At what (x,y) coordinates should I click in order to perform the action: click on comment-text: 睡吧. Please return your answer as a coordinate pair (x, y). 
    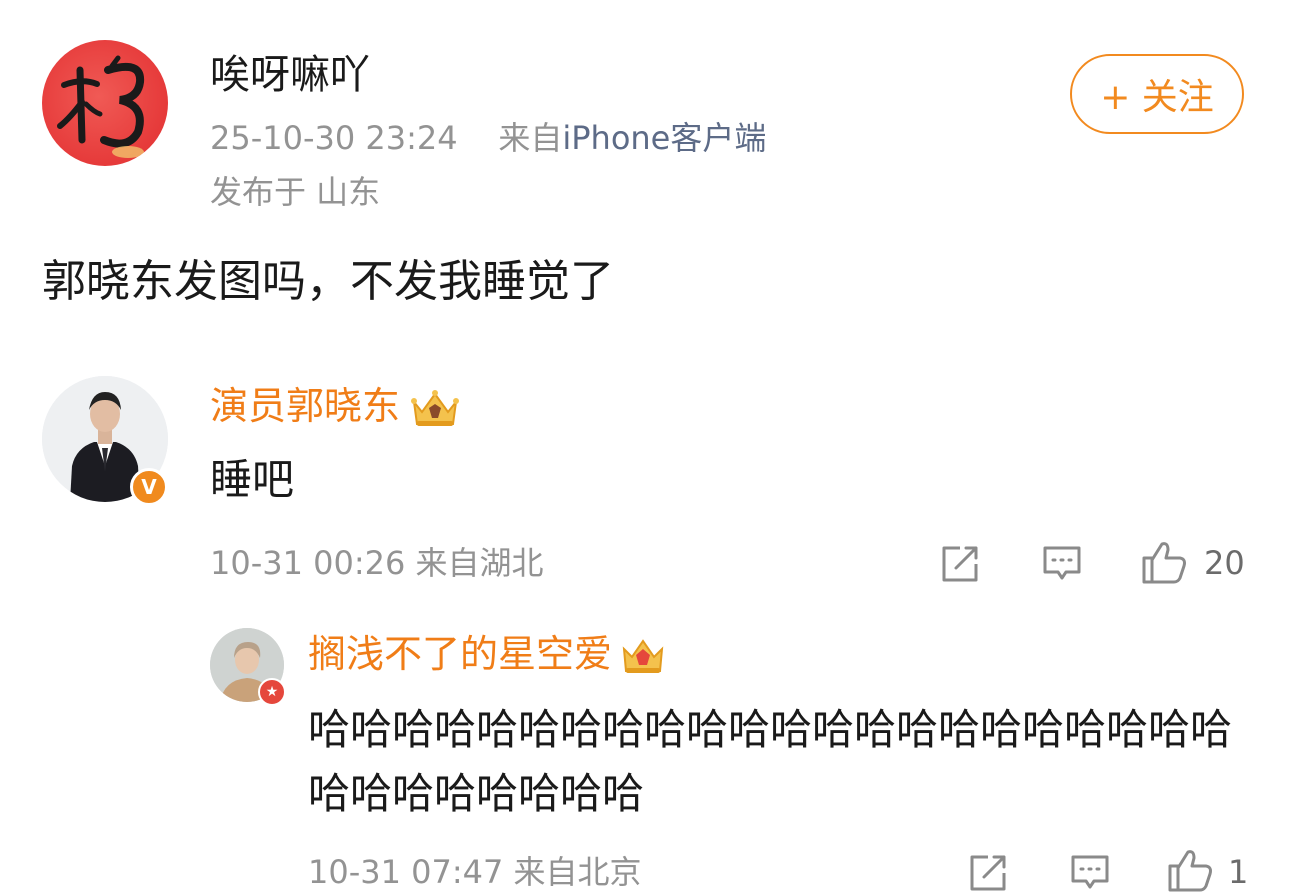
    Looking at the image, I should click on (252, 479).